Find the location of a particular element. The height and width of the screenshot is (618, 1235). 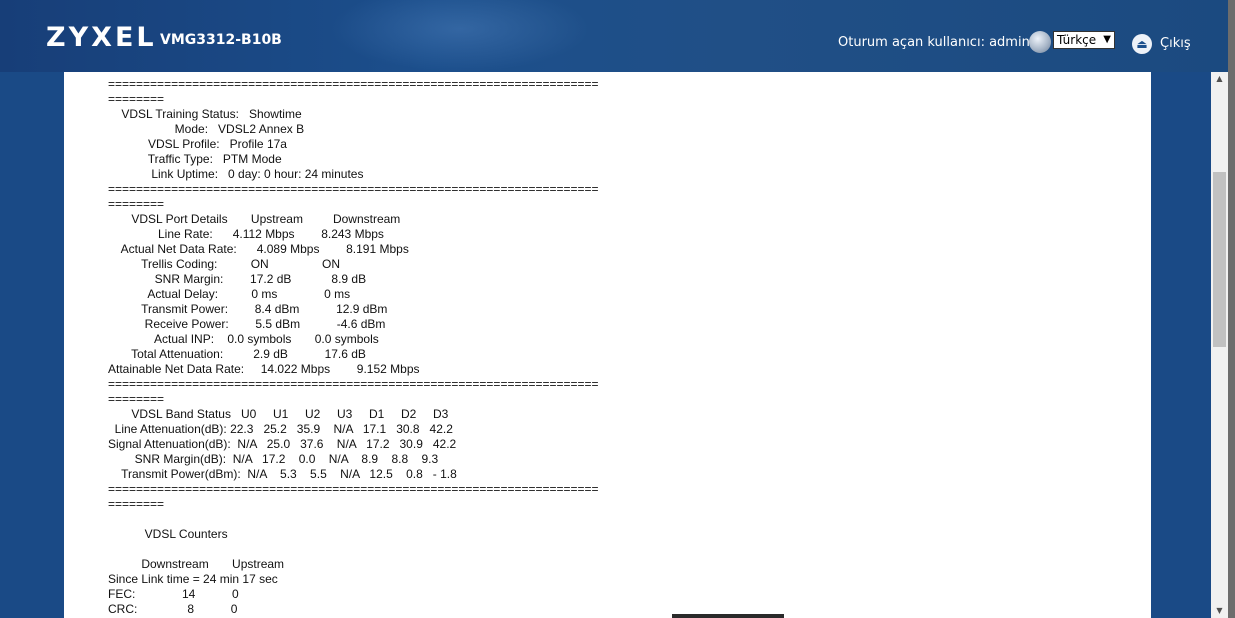

user-avatar-icon is located at coordinates (1040, 42).